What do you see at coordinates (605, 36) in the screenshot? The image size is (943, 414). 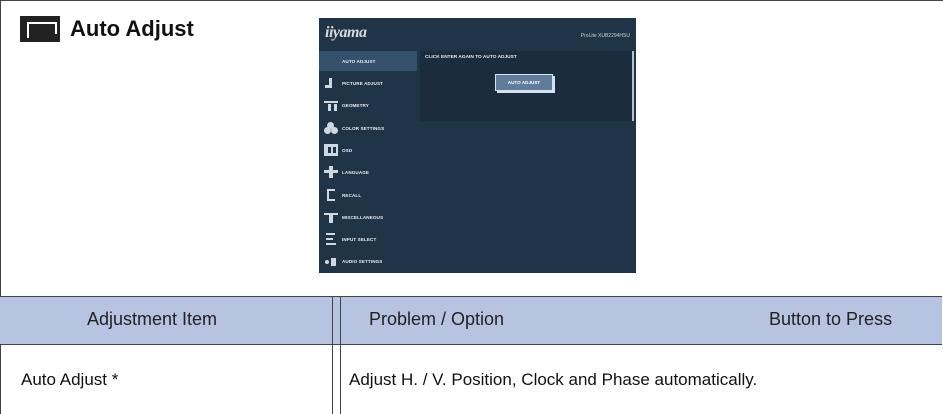 I see `model-name: ProLite XUB2294HSU` at bounding box center [605, 36].